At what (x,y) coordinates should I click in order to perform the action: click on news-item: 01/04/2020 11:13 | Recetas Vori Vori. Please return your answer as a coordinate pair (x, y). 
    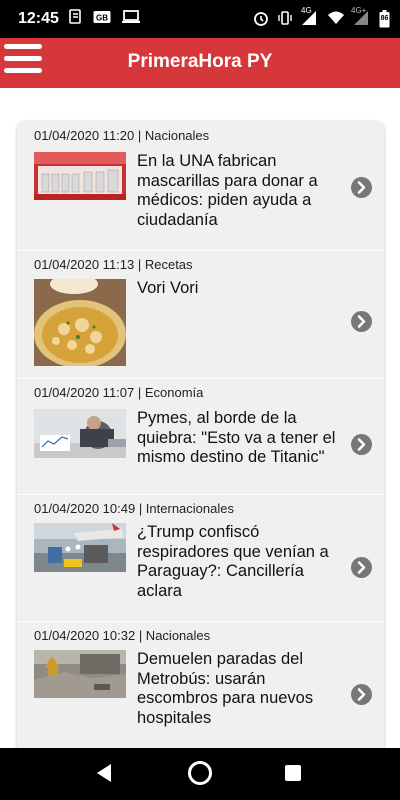
    Looking at the image, I should click on (200, 314).